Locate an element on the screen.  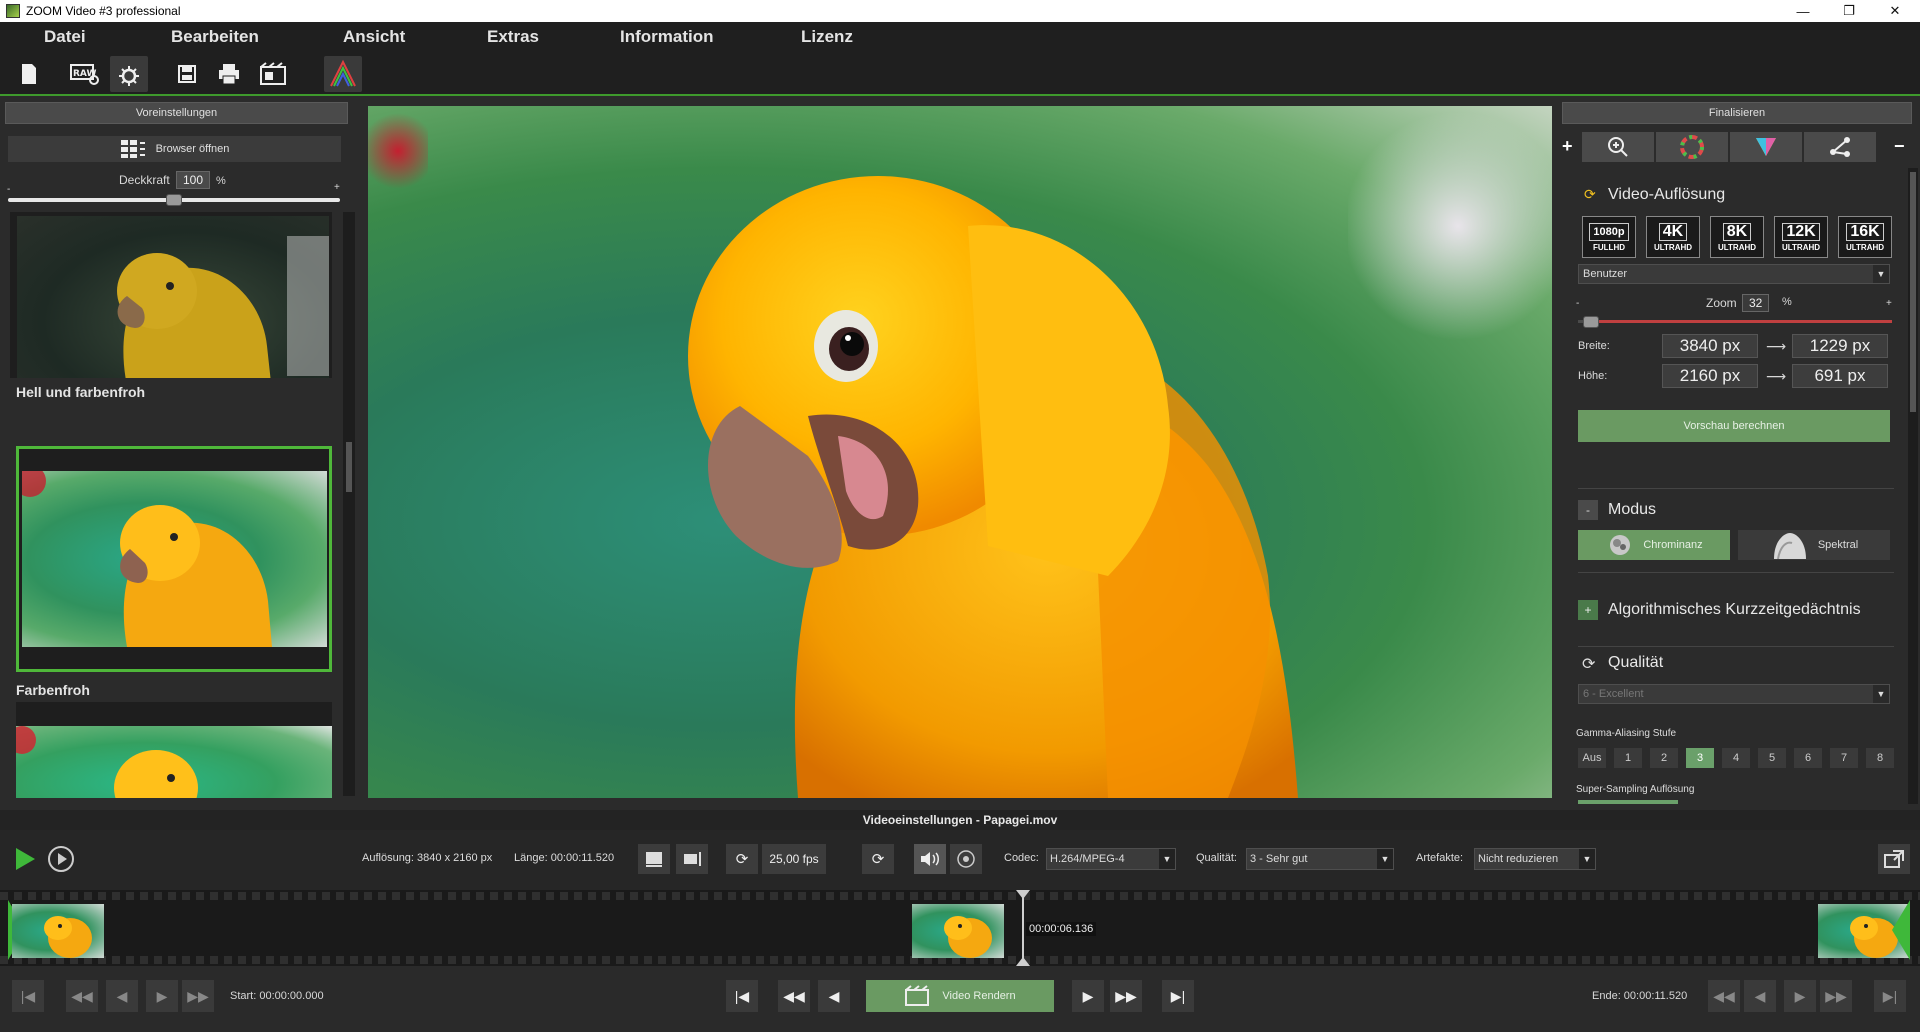
mode-chrominance-button: Chrominanz is located at coordinates (1654, 545).